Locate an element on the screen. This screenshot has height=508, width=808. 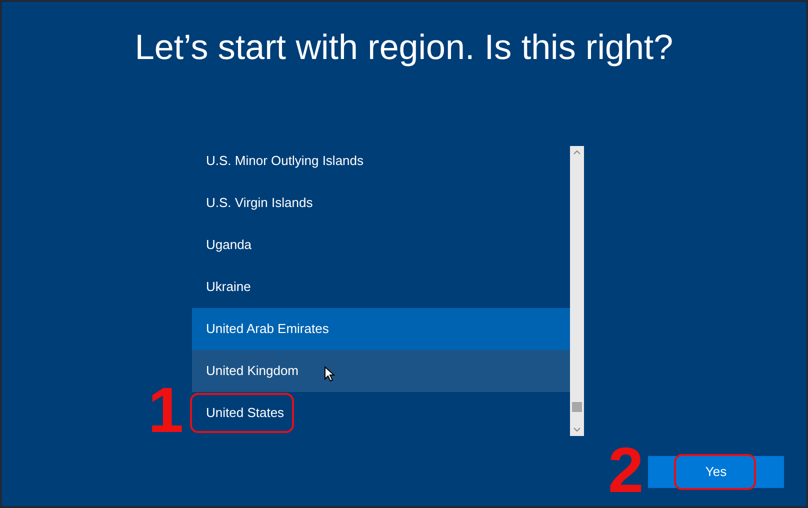
region-list-item: U.S. Virgin Islands is located at coordinates (381, 203).